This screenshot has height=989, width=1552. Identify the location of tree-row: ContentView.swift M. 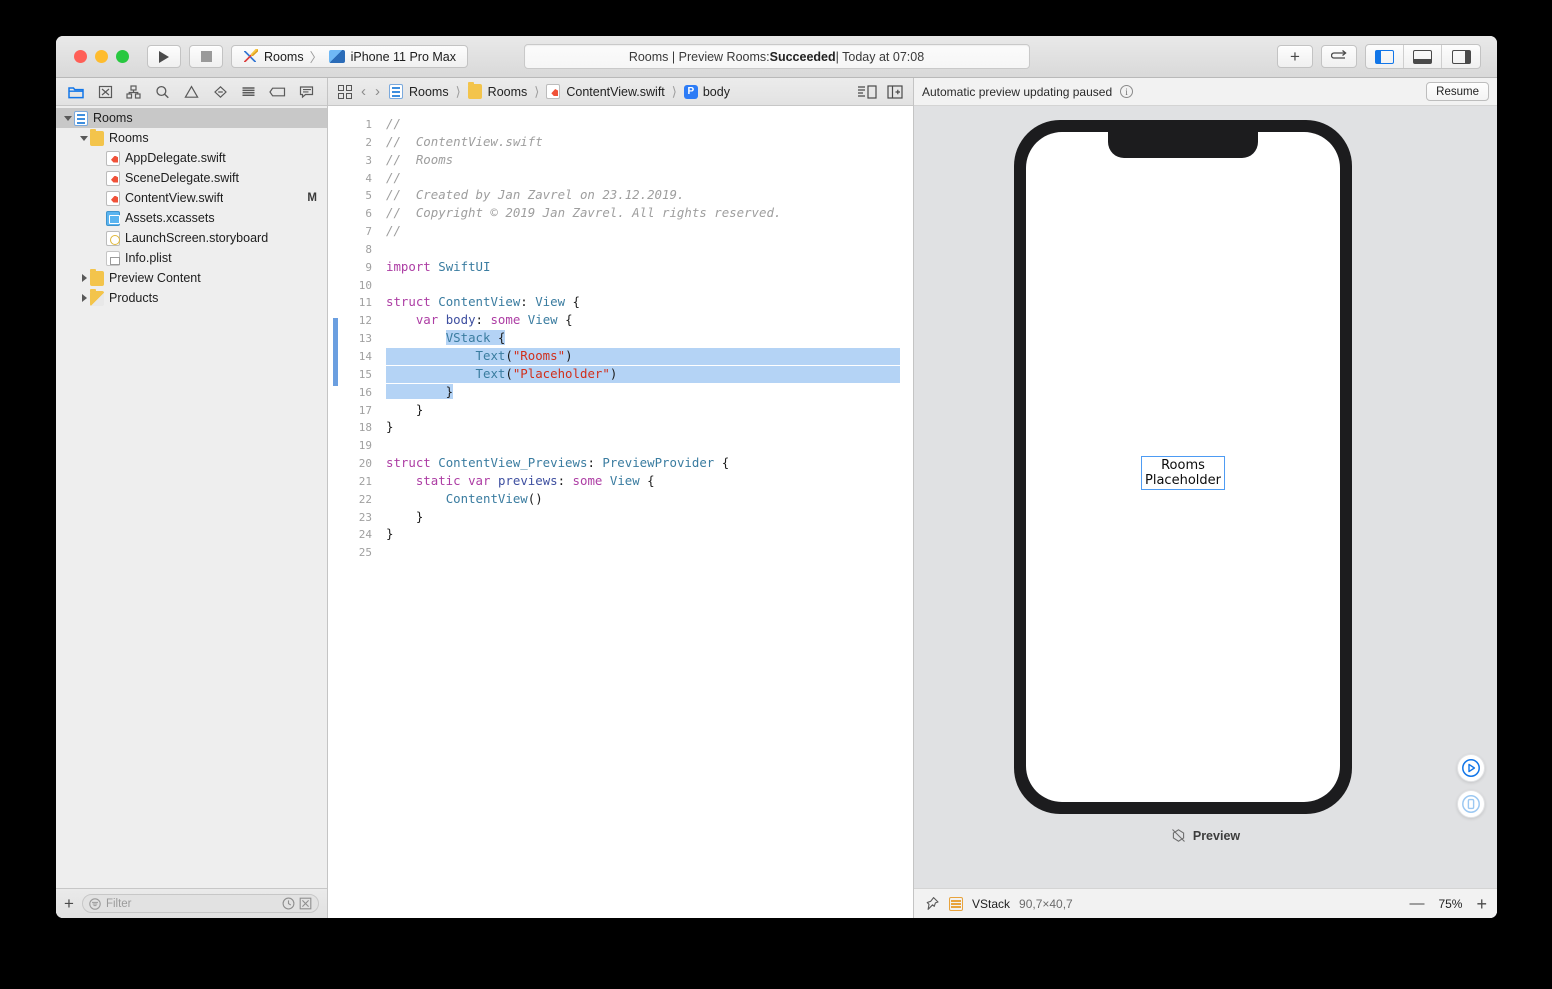
(191, 198).